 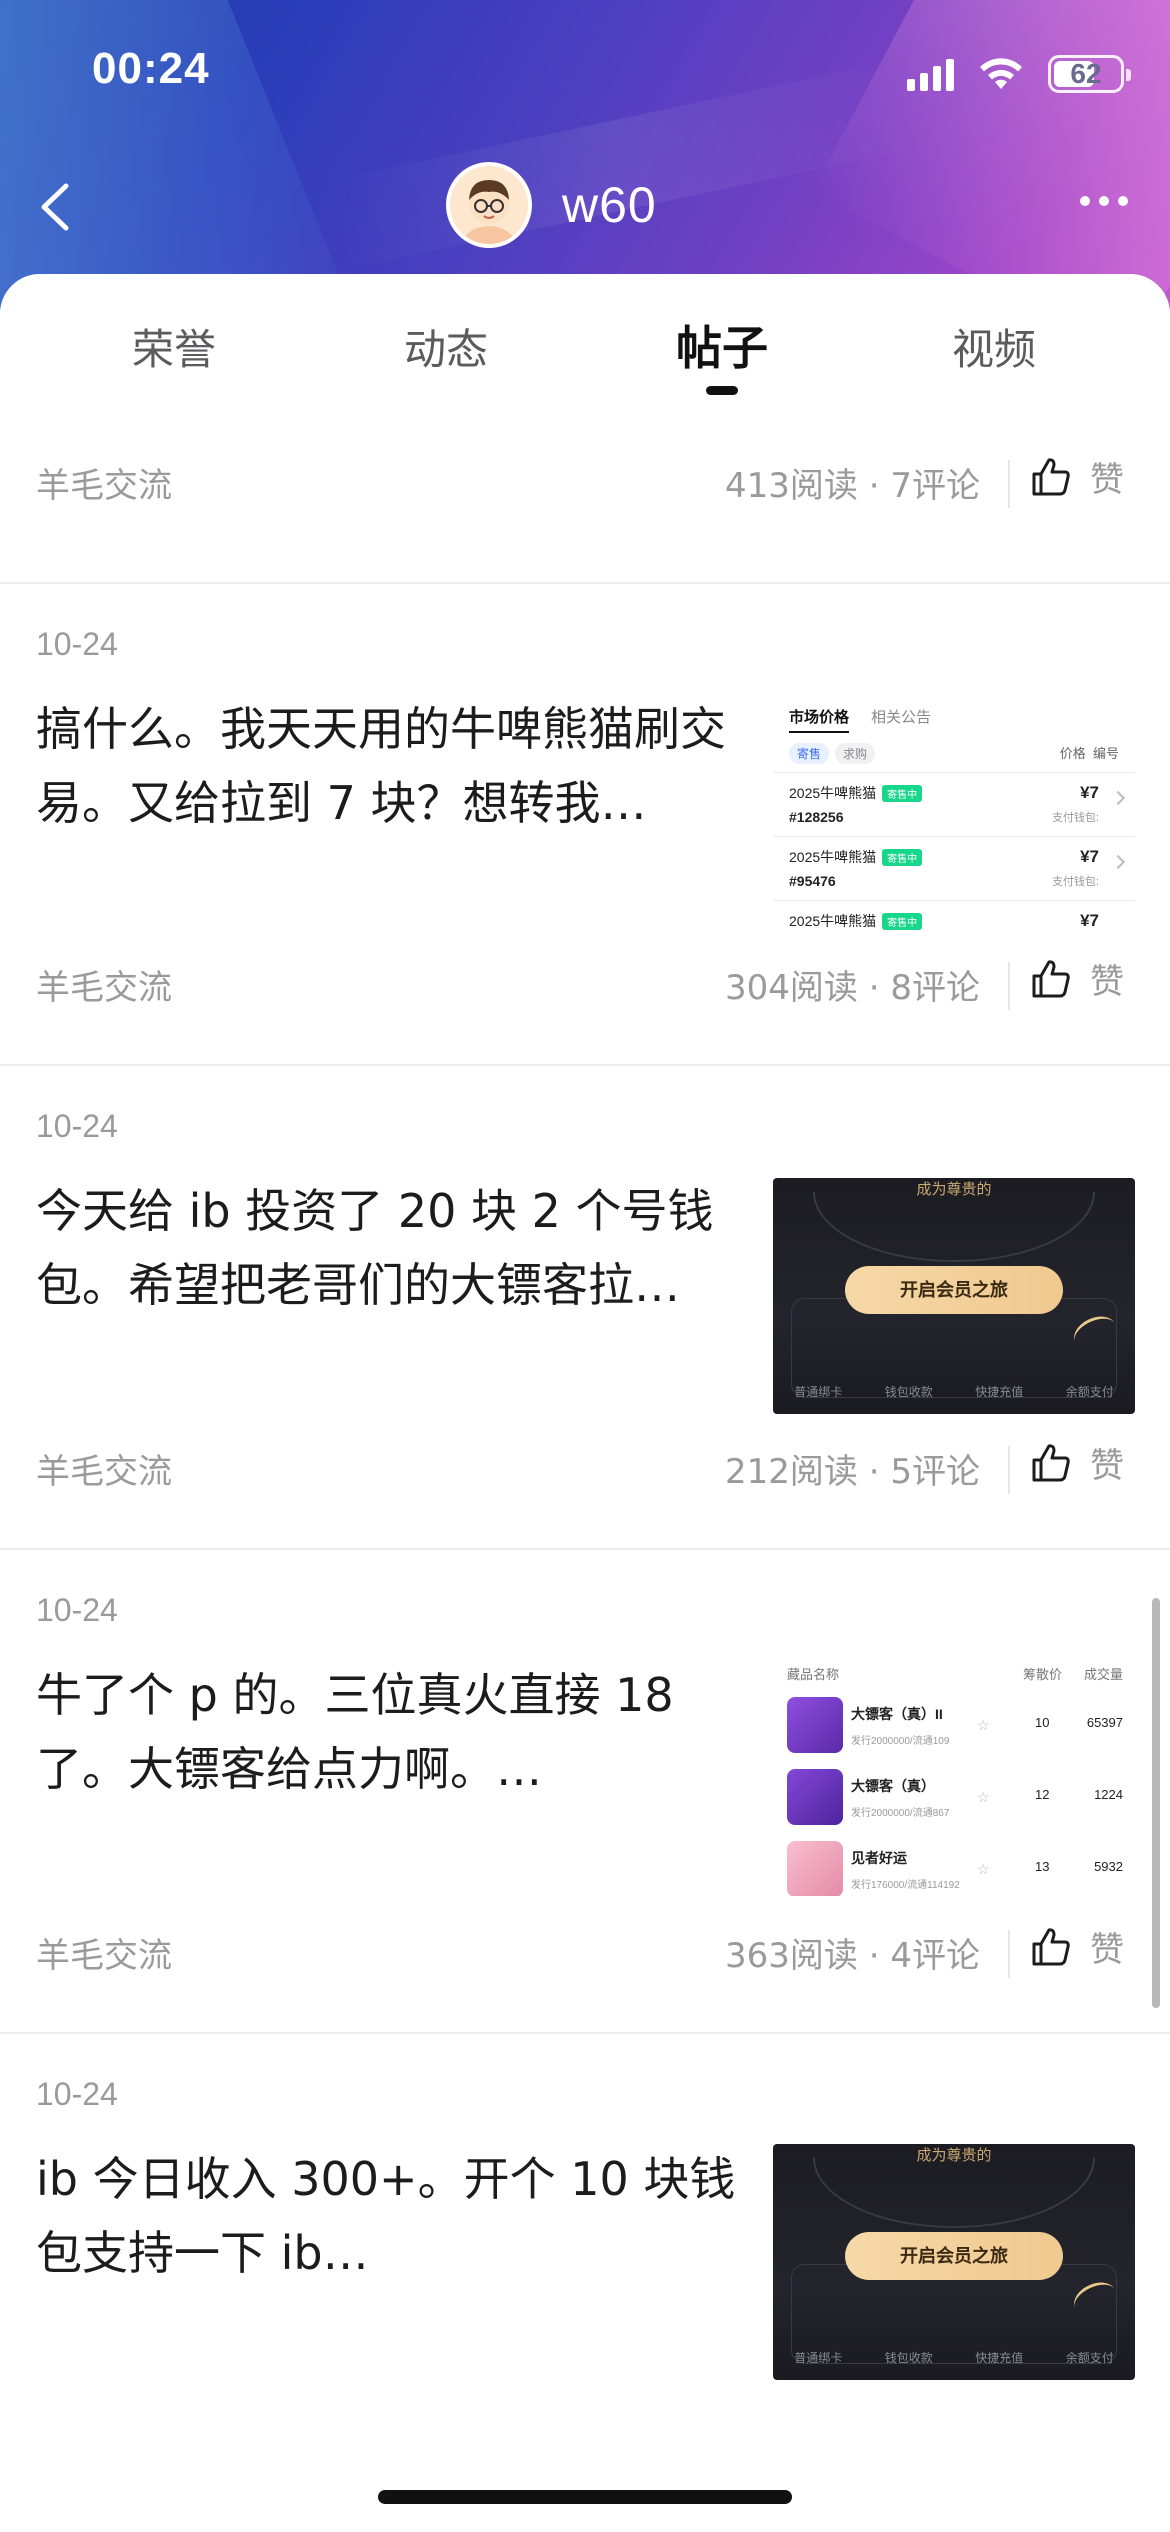 What do you see at coordinates (446, 346) in the screenshot?
I see `tab-activity: 动态` at bounding box center [446, 346].